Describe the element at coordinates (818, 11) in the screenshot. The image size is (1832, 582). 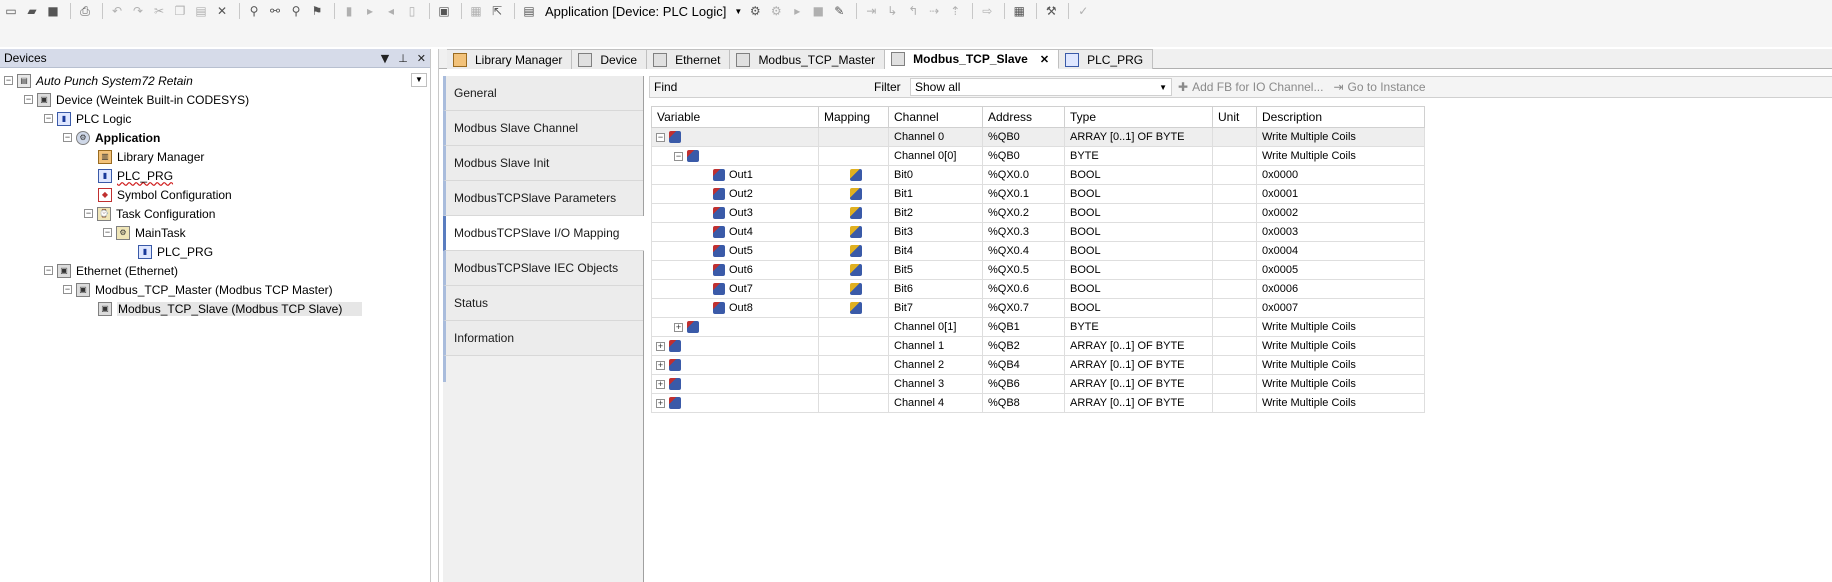
I see `stop-icon: ■` at that location.